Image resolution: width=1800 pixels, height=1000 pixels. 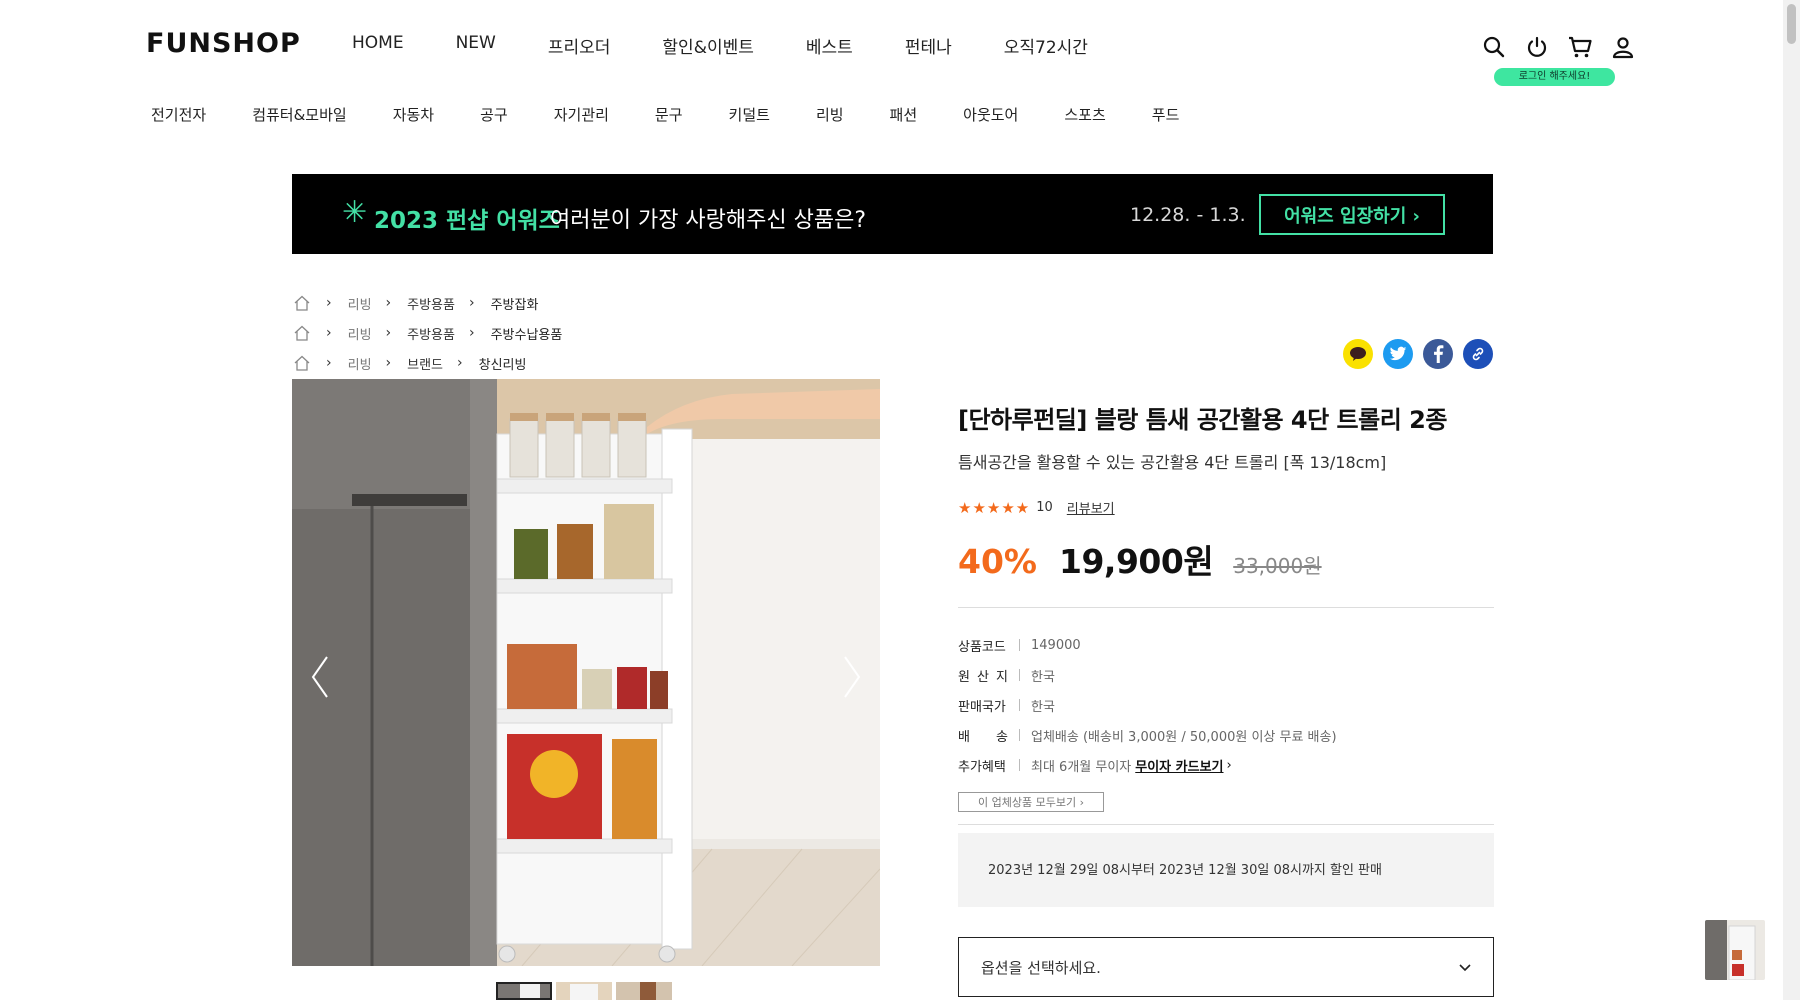 I want to click on breadcrumb-level3: 주방수납용품, so click(x=527, y=333).